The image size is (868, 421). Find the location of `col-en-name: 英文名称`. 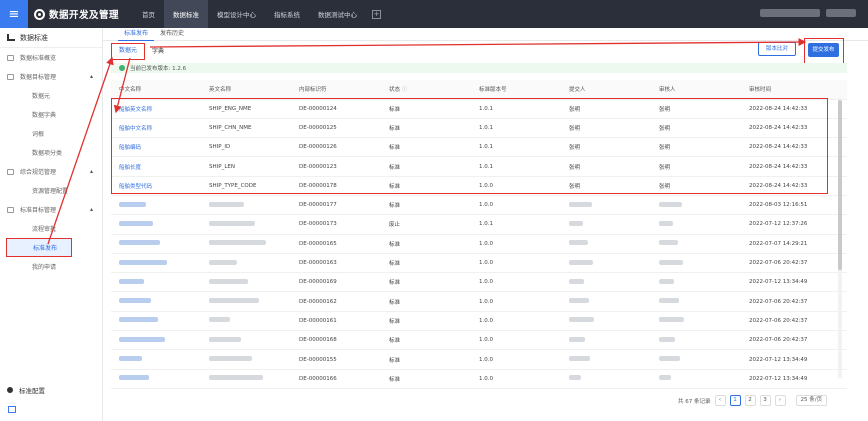

col-en-name: 英文名称 is located at coordinates (246, 90).